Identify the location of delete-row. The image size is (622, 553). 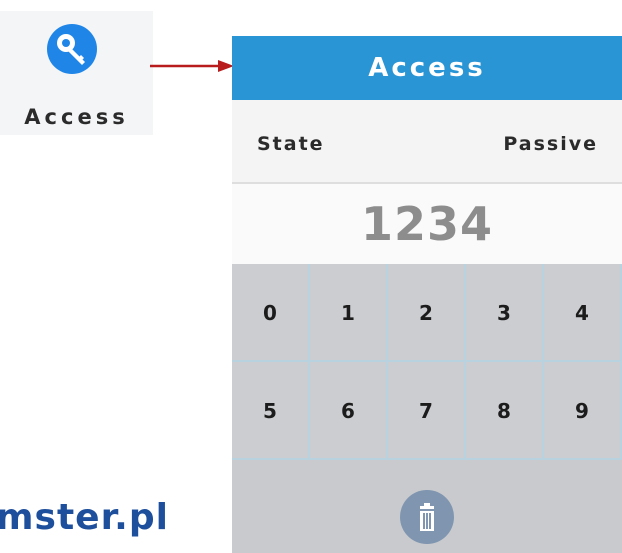
(427, 506).